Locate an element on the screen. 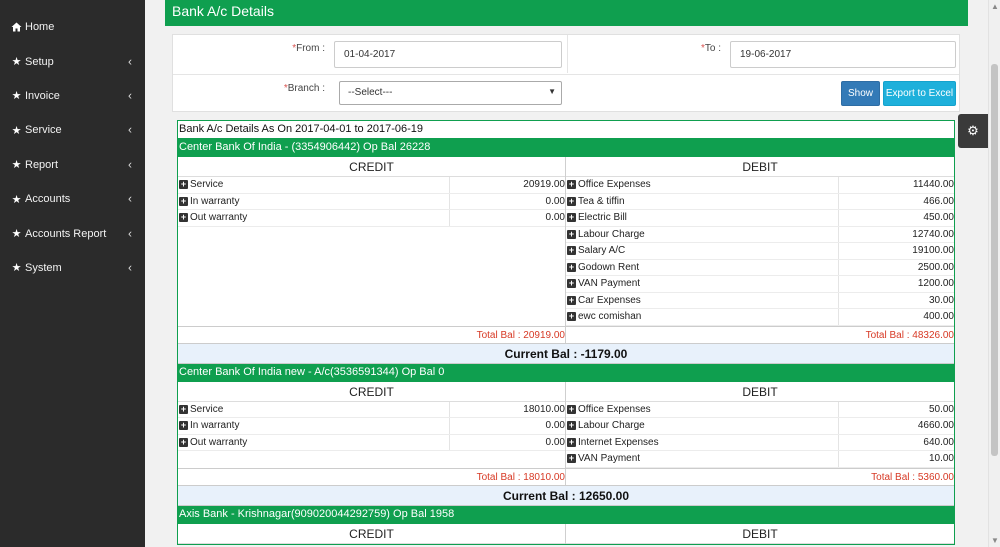 The width and height of the screenshot is (1000, 547). sidebar-item-label: Report is located at coordinates (42, 164).